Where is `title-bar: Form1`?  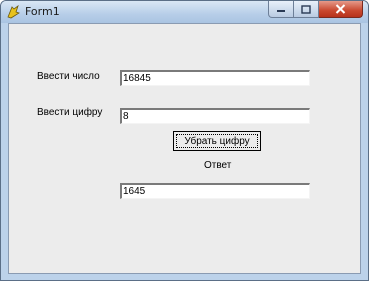 title-bar: Form1 is located at coordinates (184, 12).